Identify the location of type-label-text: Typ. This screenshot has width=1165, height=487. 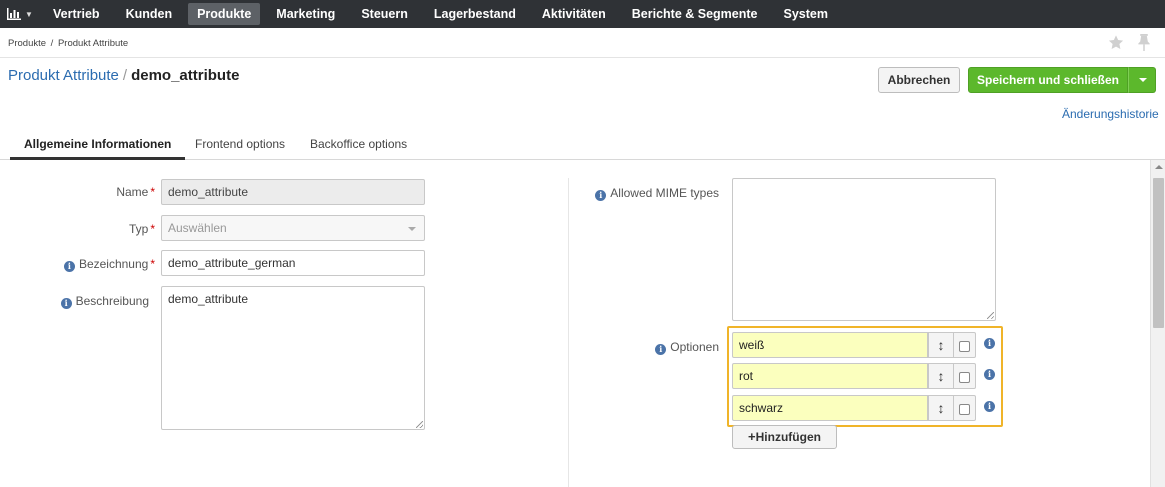
(138, 229).